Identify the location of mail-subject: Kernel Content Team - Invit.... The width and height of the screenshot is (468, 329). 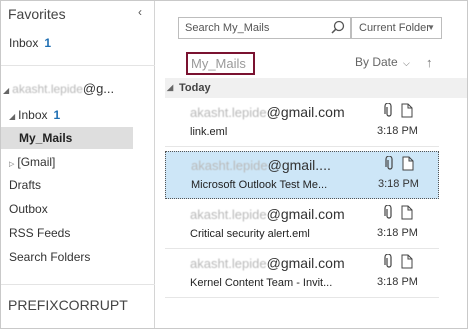
(261, 283).